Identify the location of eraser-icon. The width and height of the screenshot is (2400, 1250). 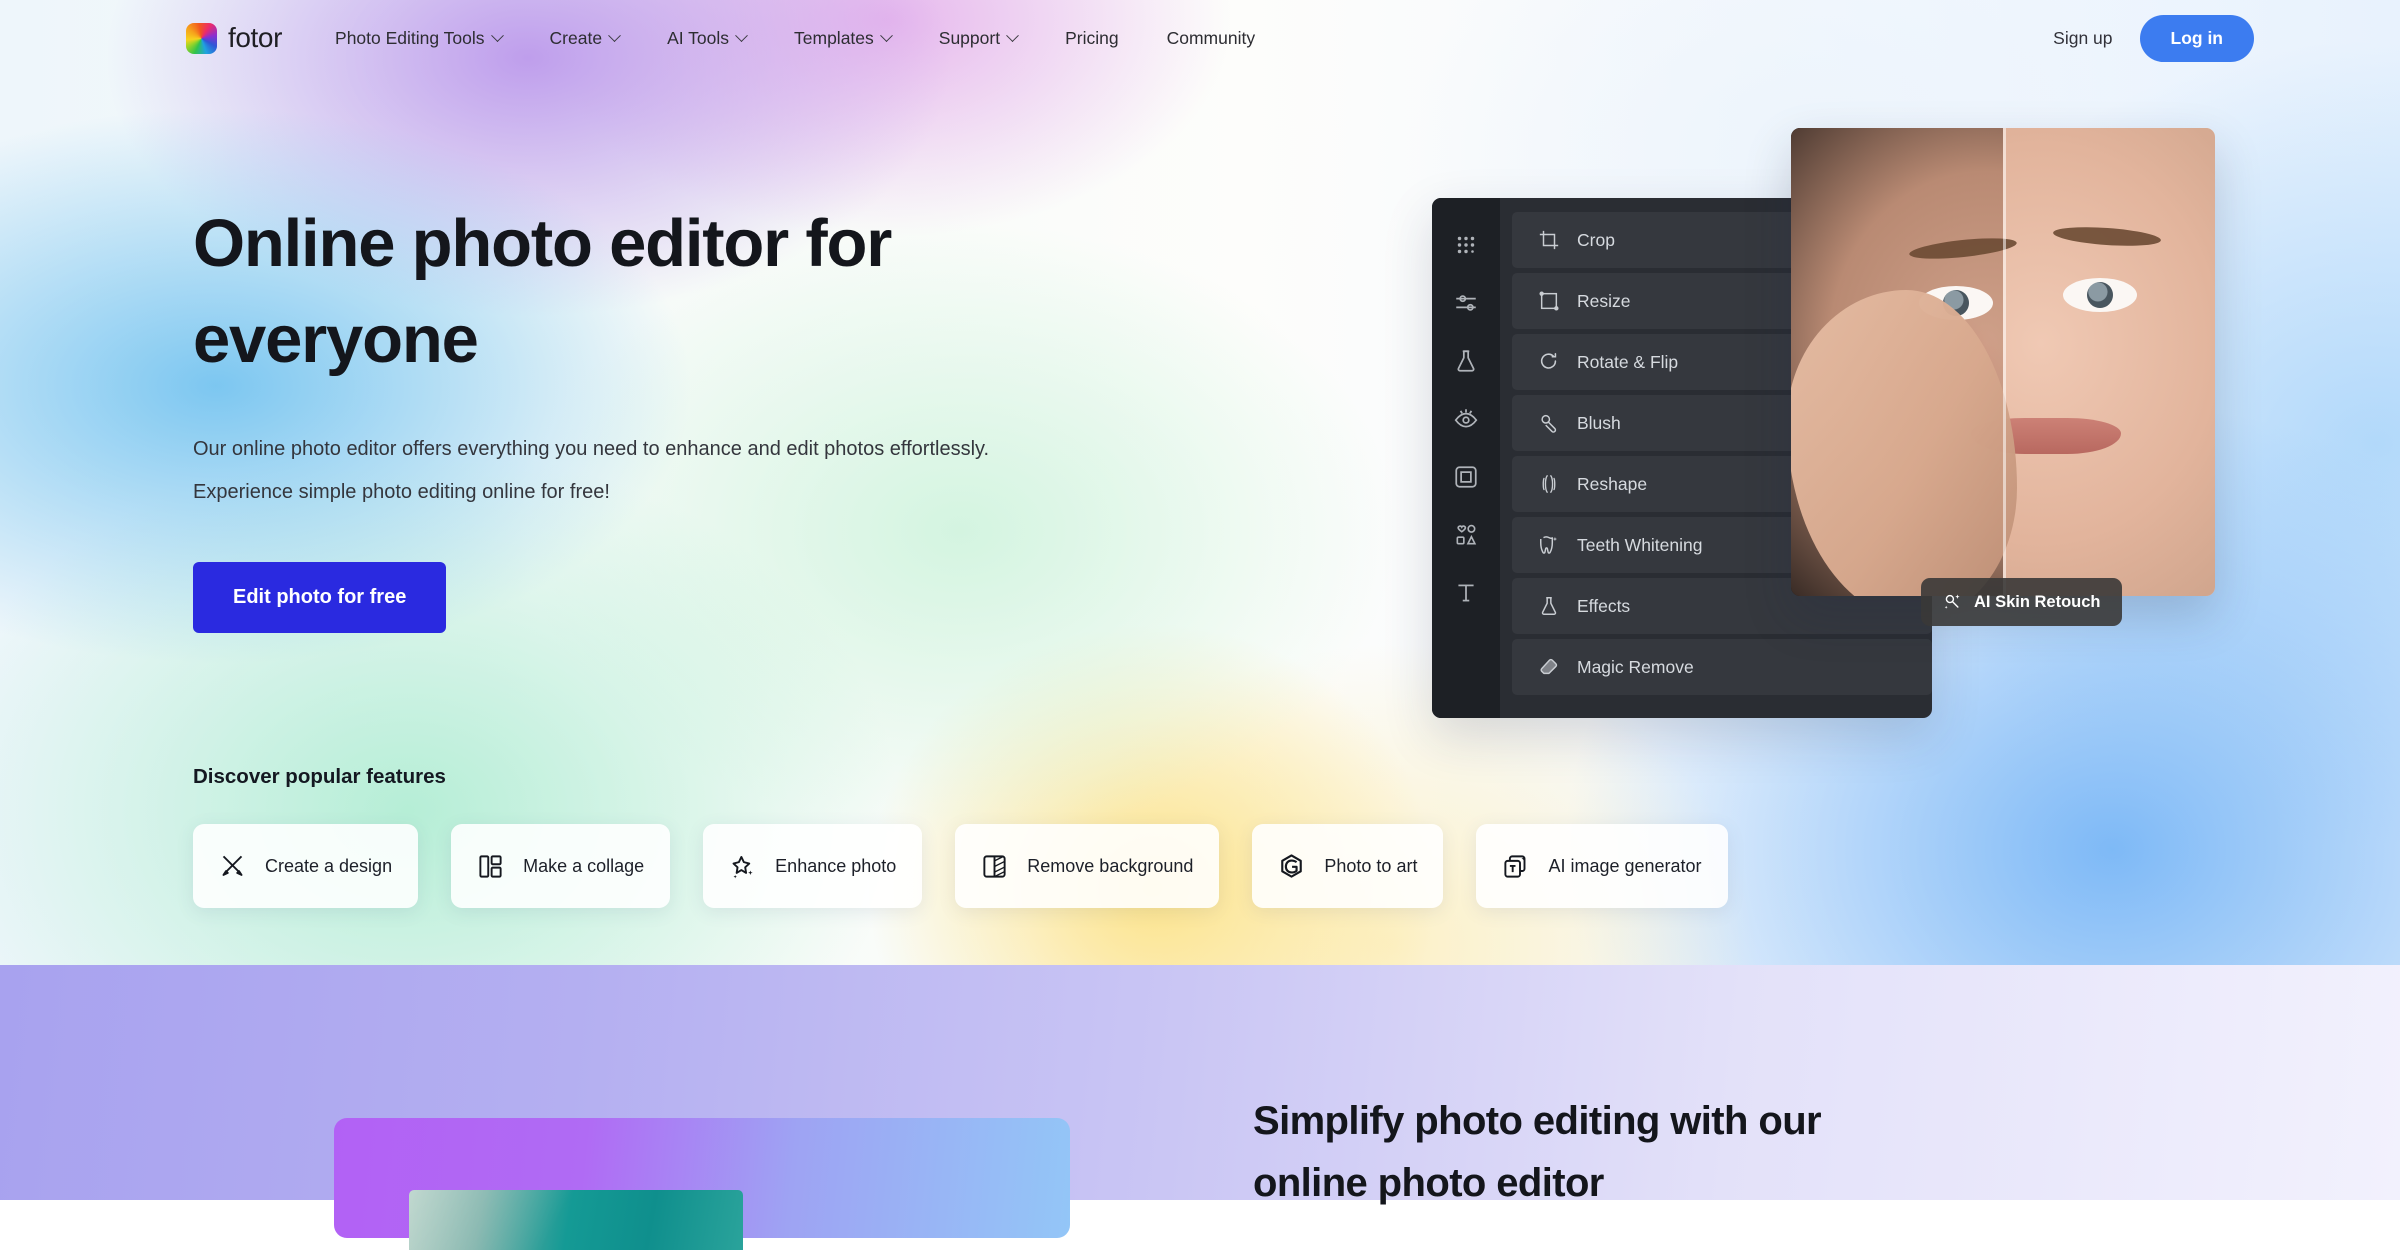
(1549, 666).